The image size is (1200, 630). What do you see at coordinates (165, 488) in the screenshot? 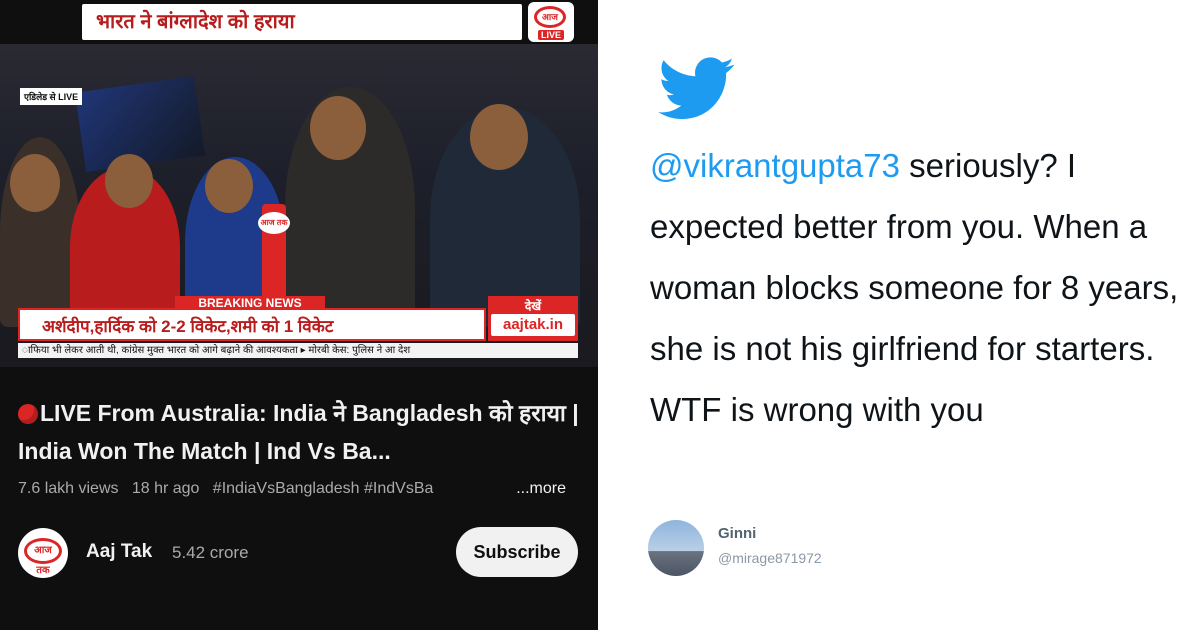
I see `upload-age: 18 hr ago` at bounding box center [165, 488].